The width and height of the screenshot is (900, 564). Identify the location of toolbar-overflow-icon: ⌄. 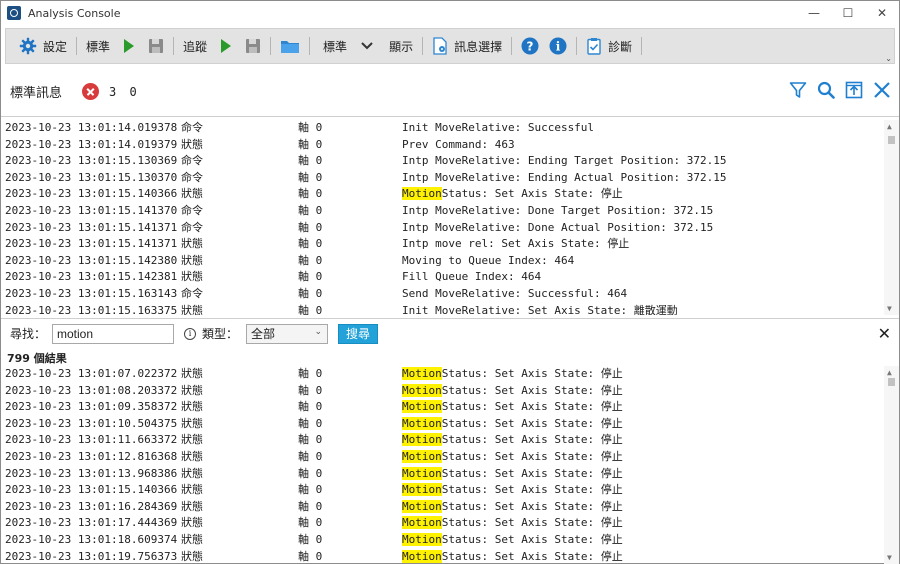
(888, 58).